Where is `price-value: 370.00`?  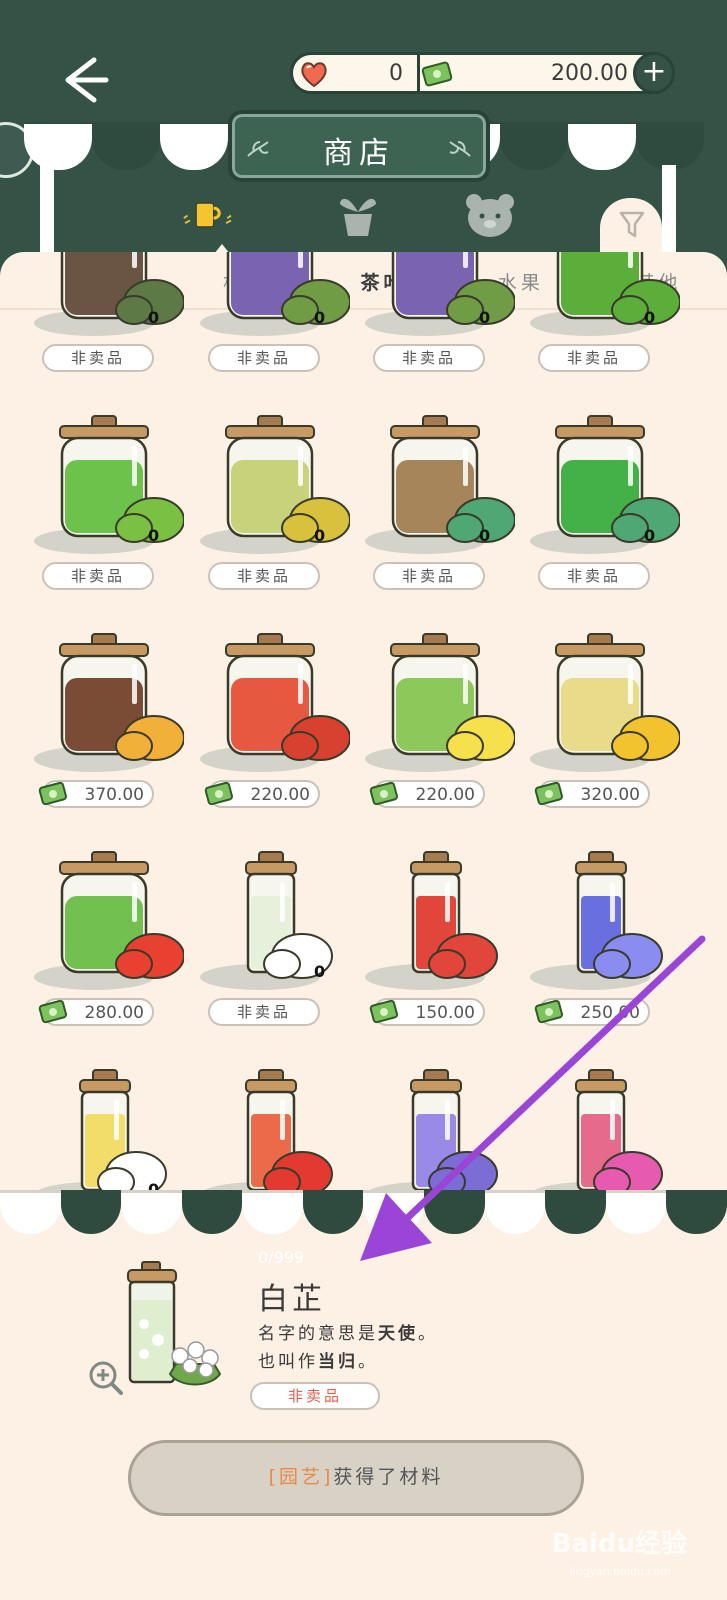 price-value: 370.00 is located at coordinates (114, 795).